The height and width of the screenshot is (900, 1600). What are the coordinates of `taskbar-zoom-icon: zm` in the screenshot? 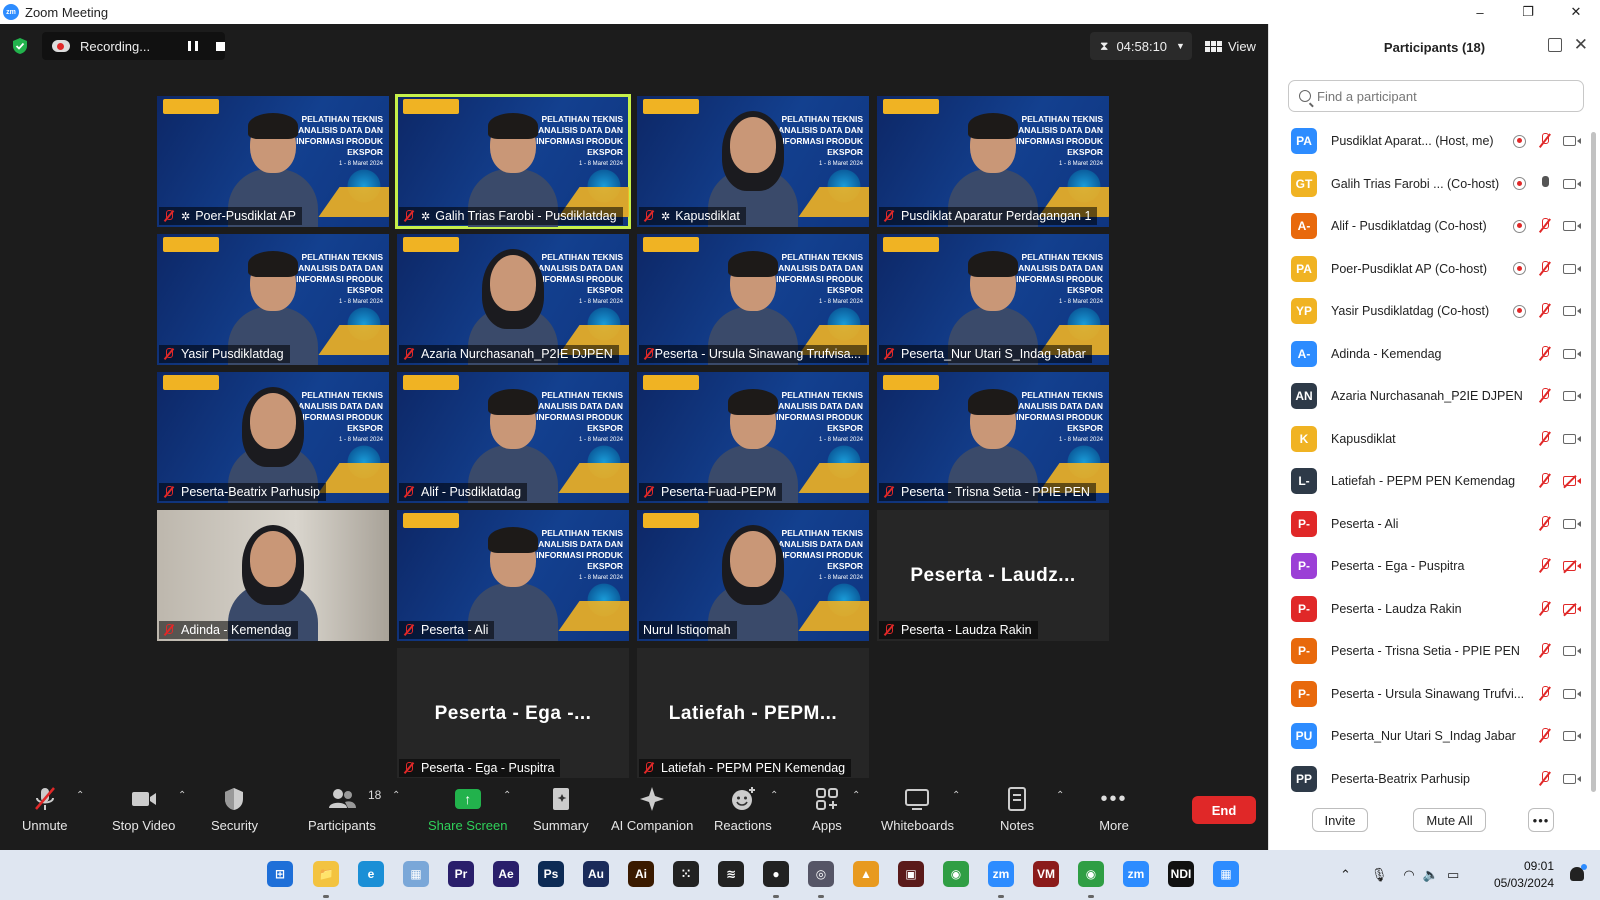 It's located at (1001, 874).